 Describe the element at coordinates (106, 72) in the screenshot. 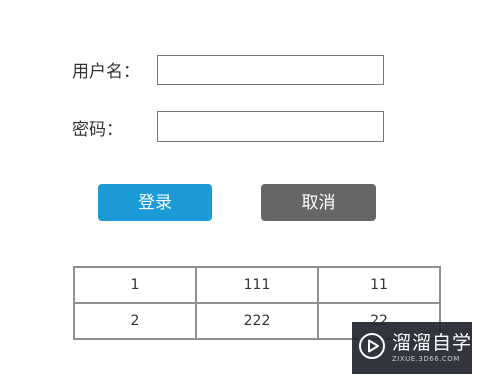

I see `username-label: 用户名：` at that location.